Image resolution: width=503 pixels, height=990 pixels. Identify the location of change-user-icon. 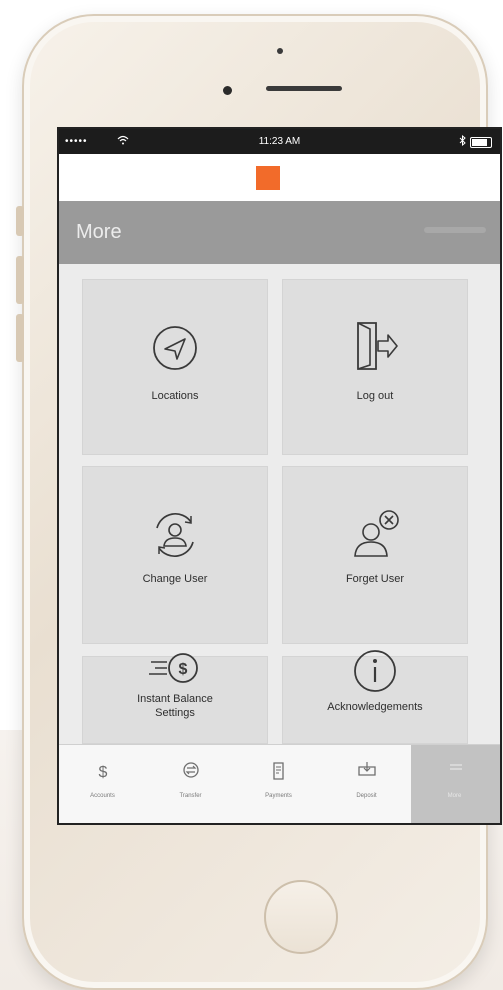
(175, 537).